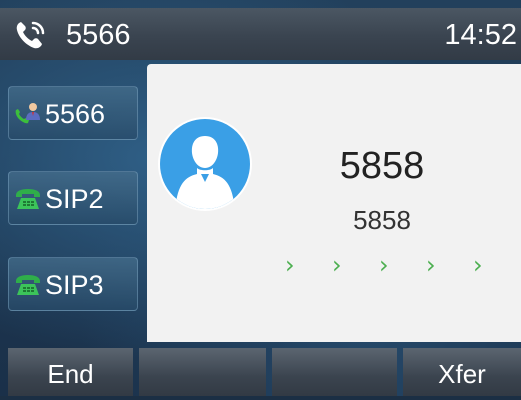  What do you see at coordinates (70, 372) in the screenshot?
I see `end-call-softkey: End` at bounding box center [70, 372].